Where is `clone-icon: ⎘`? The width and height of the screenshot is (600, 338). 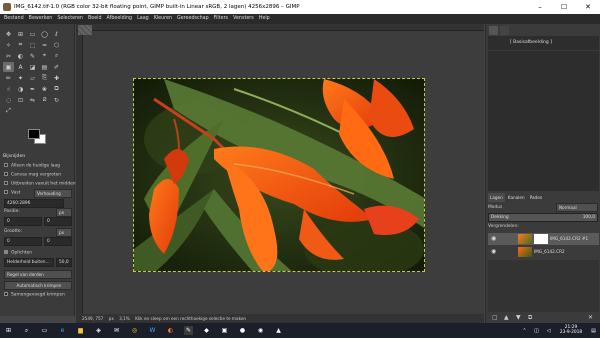
clone-icon: ⎘ is located at coordinates (44, 78).